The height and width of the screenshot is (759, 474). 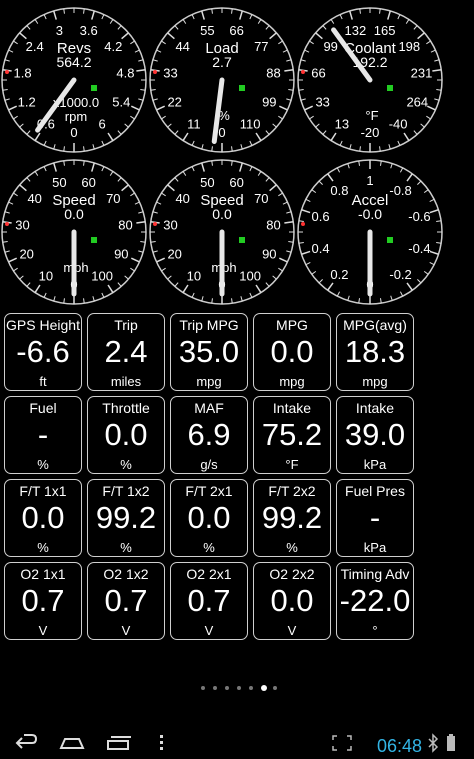 I want to click on metric-label: GPS Height, so click(x=43, y=325).